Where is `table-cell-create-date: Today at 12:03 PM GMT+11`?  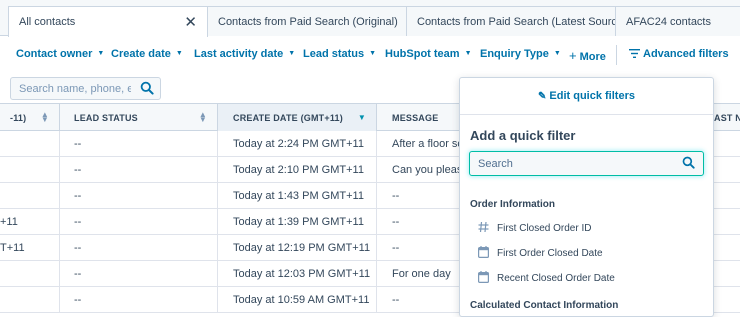
table-cell-create-date: Today at 12:03 PM GMT+11 is located at coordinates (297, 273).